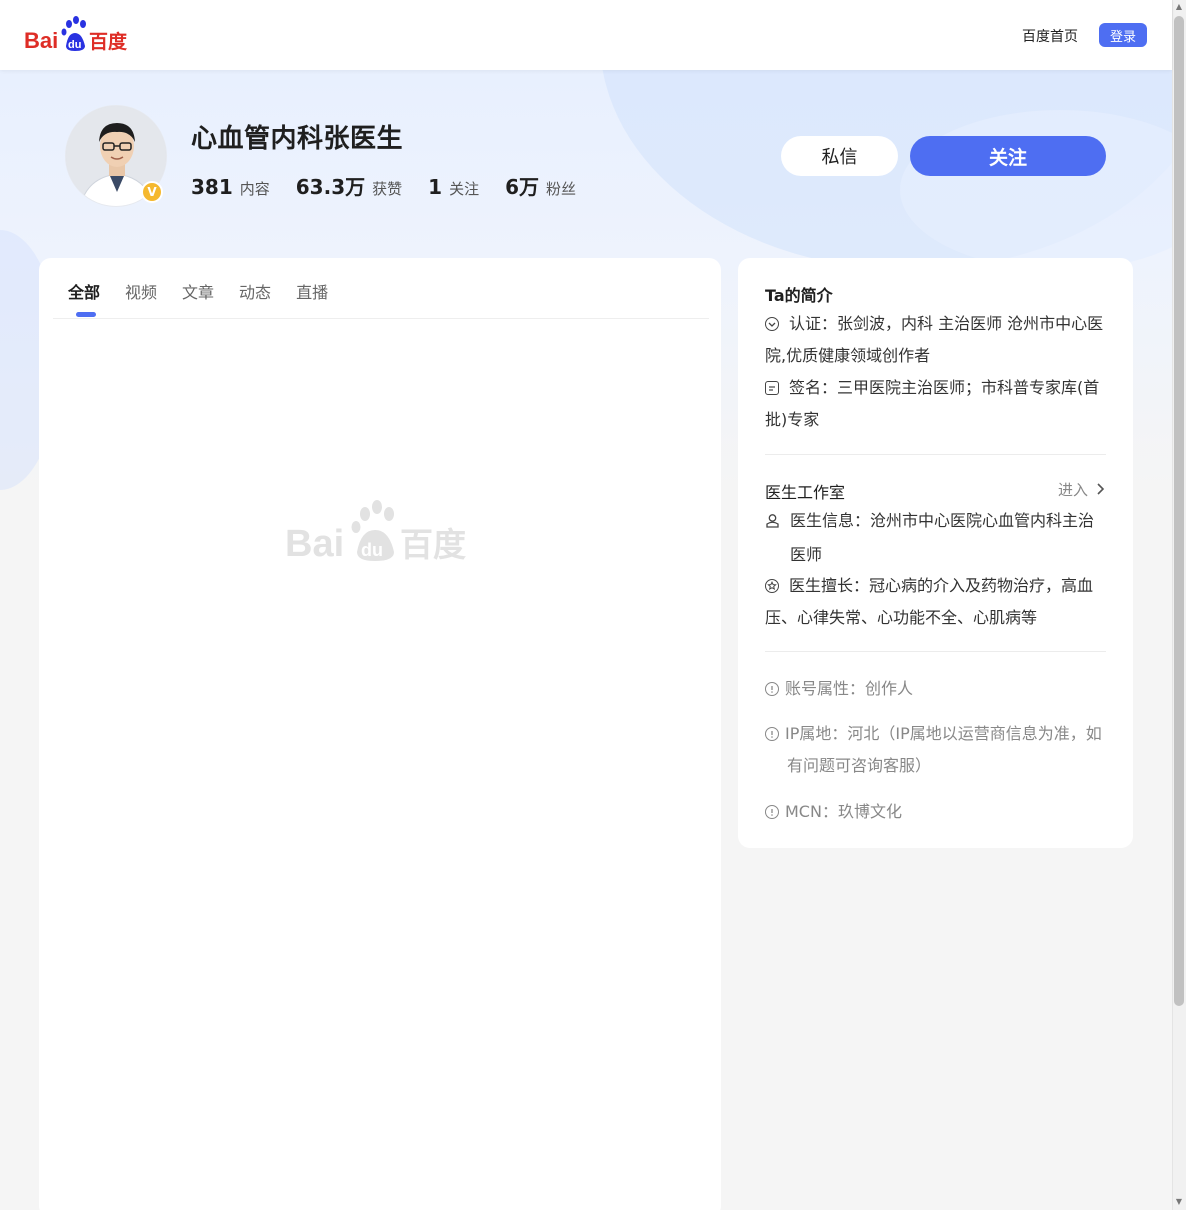 This screenshot has width=1186, height=1210. What do you see at coordinates (1050, 36) in the screenshot?
I see `baidu-home-link: 百度首页` at bounding box center [1050, 36].